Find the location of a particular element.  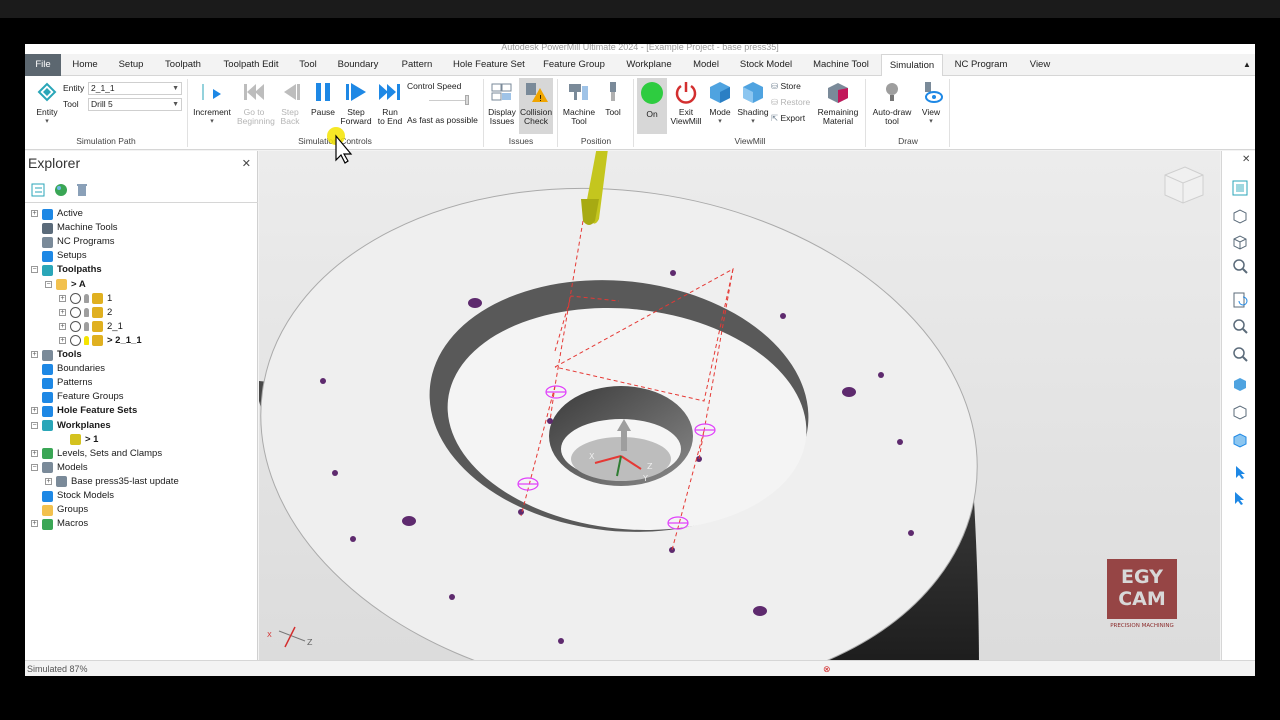

globe-icon is located at coordinates (61, 190).